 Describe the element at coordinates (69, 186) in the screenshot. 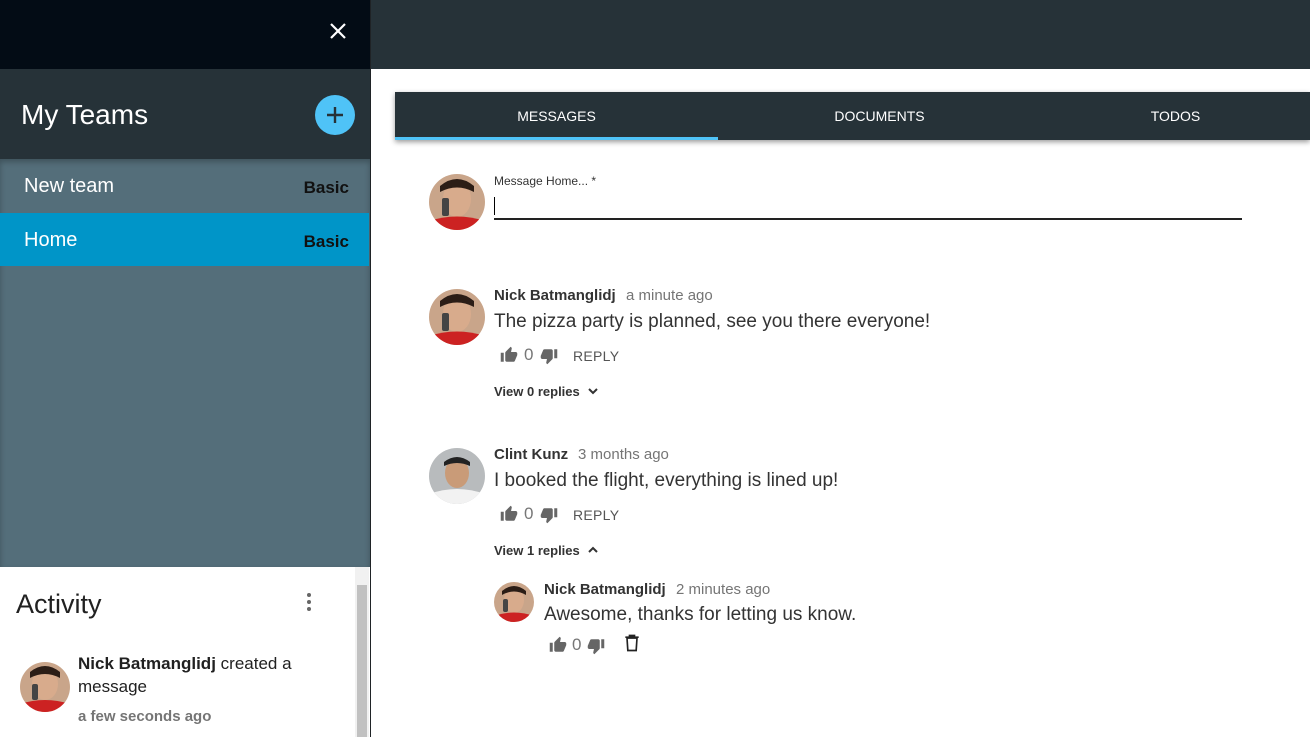

I see `team-name: New team` at that location.